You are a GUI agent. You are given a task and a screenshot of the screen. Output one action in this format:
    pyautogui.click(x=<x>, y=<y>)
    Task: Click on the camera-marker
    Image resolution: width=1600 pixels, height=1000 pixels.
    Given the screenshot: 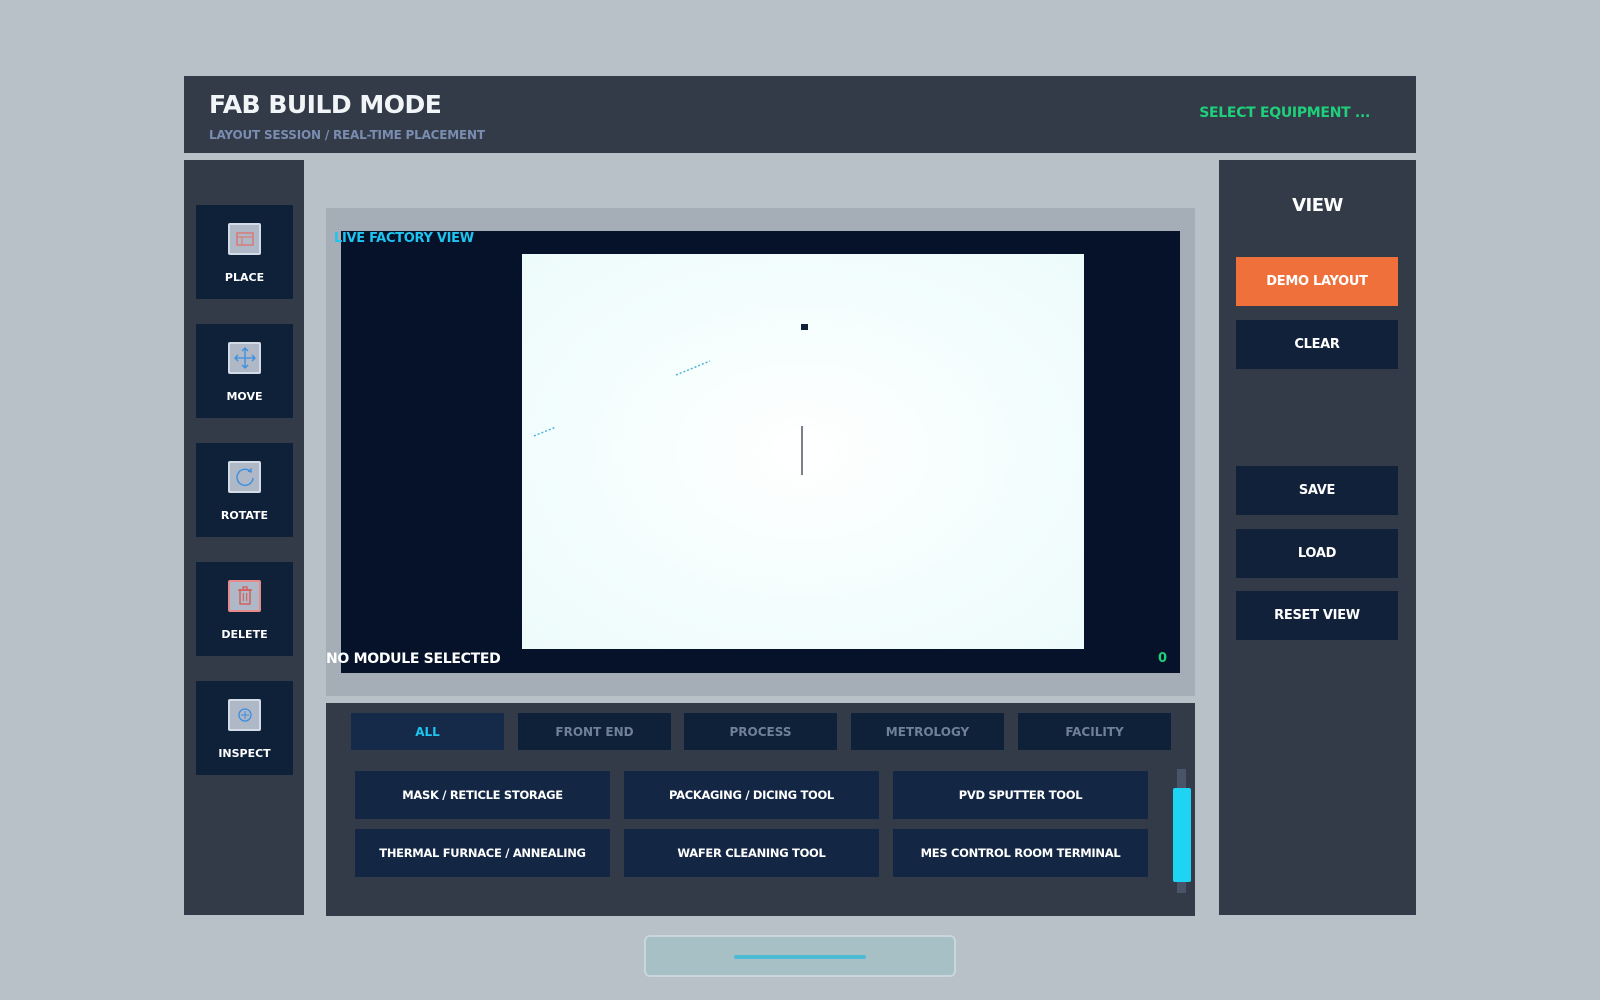 What is the action you would take?
    pyautogui.click(x=804, y=327)
    